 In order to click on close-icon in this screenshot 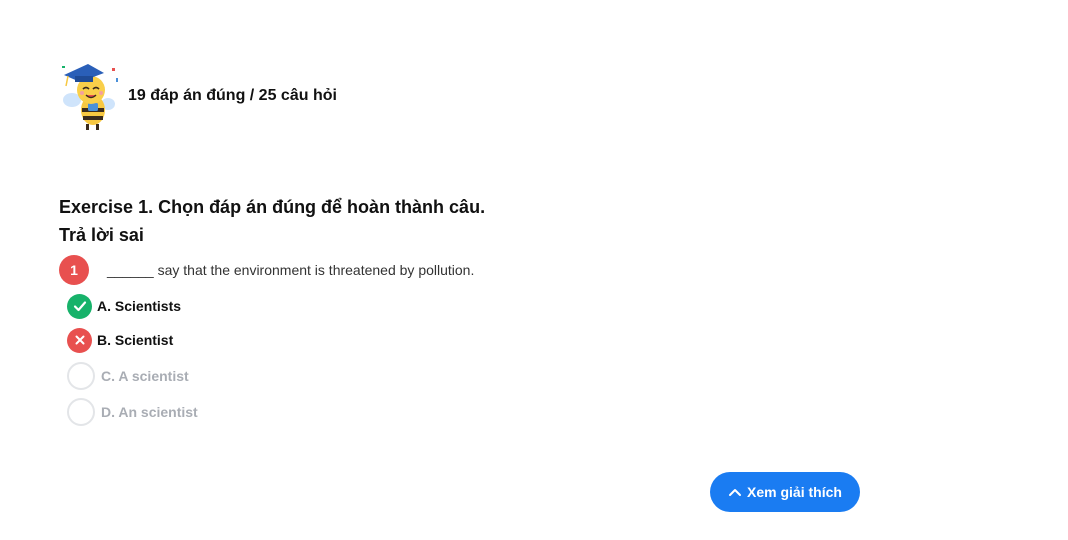, I will do `click(79, 340)`.